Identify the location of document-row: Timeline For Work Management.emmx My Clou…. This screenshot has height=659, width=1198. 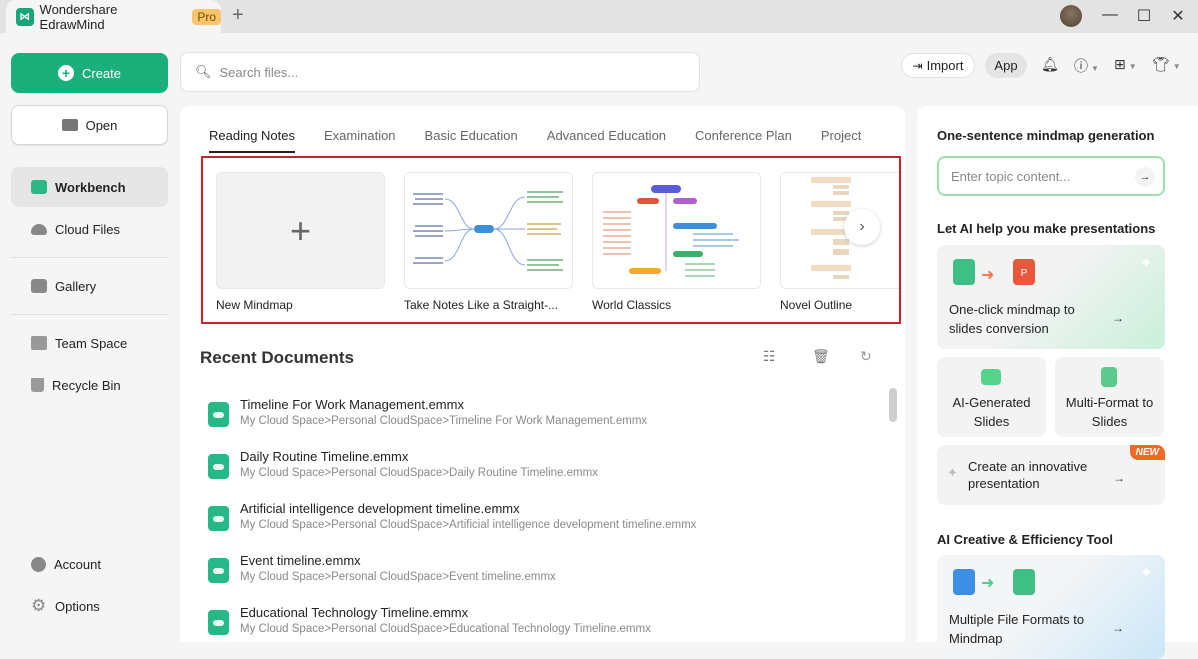
(538, 422).